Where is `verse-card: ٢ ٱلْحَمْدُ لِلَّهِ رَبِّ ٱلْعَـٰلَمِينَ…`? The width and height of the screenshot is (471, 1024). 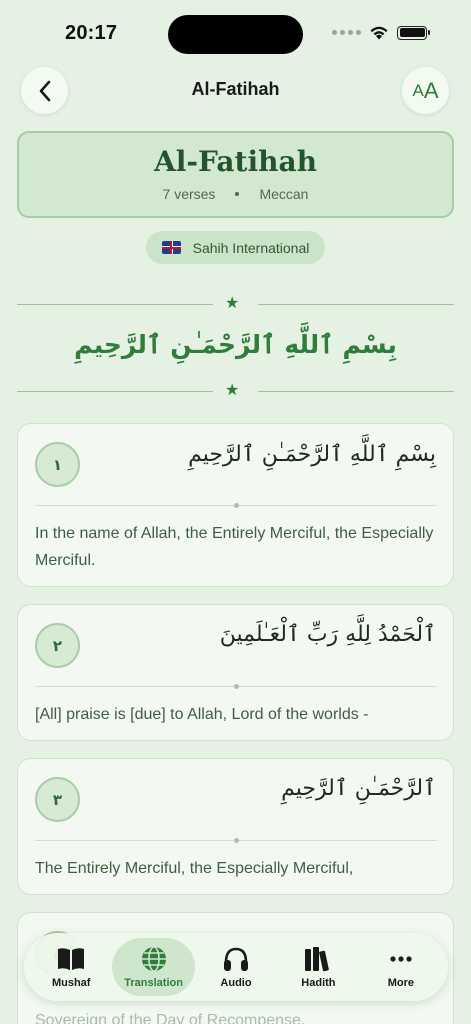 verse-card: ٢ ٱلْحَمْدُ لِلَّهِ رَبِّ ٱلْعَـٰلَمِينَ… is located at coordinates (235, 672).